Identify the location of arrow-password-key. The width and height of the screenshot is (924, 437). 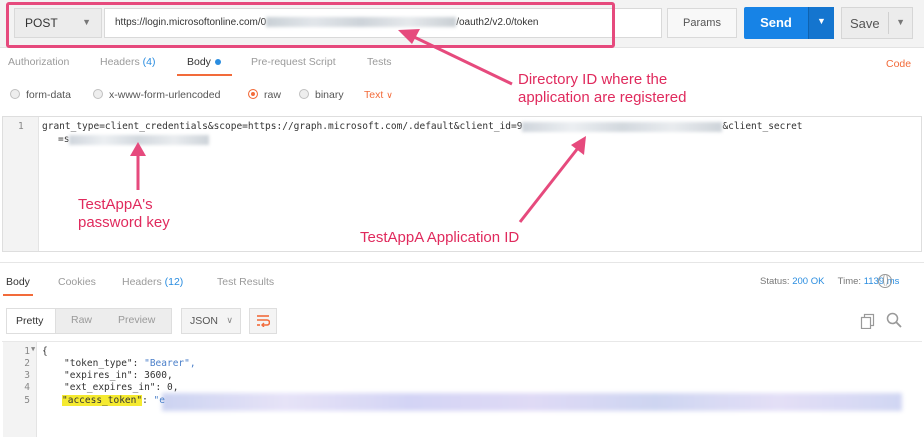
(138, 166).